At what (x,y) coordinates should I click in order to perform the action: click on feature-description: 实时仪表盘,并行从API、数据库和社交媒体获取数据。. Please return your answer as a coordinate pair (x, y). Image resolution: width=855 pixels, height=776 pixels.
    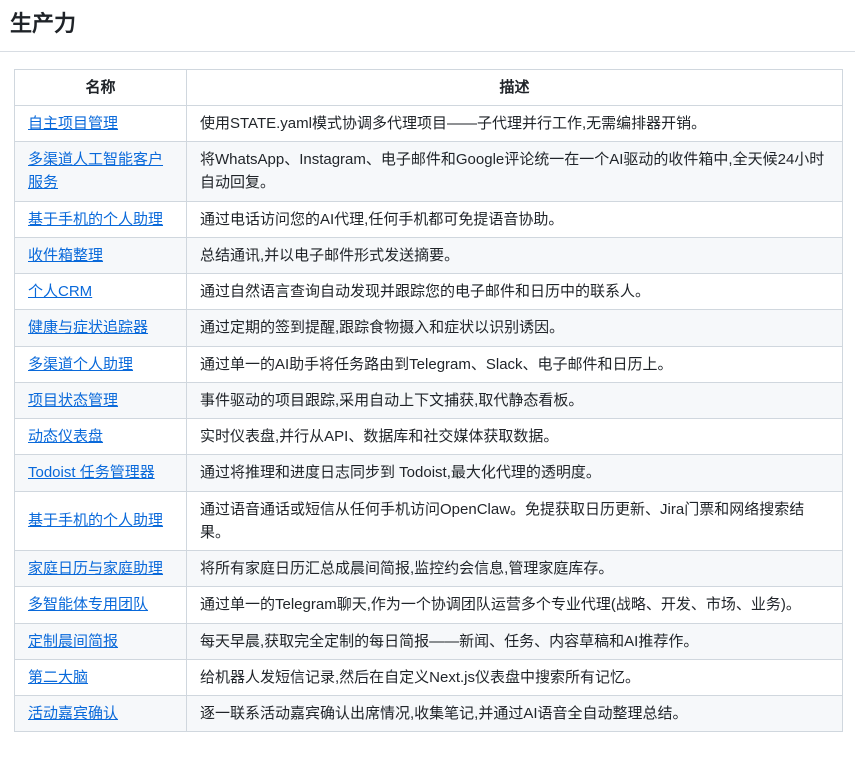
    Looking at the image, I should click on (514, 436).